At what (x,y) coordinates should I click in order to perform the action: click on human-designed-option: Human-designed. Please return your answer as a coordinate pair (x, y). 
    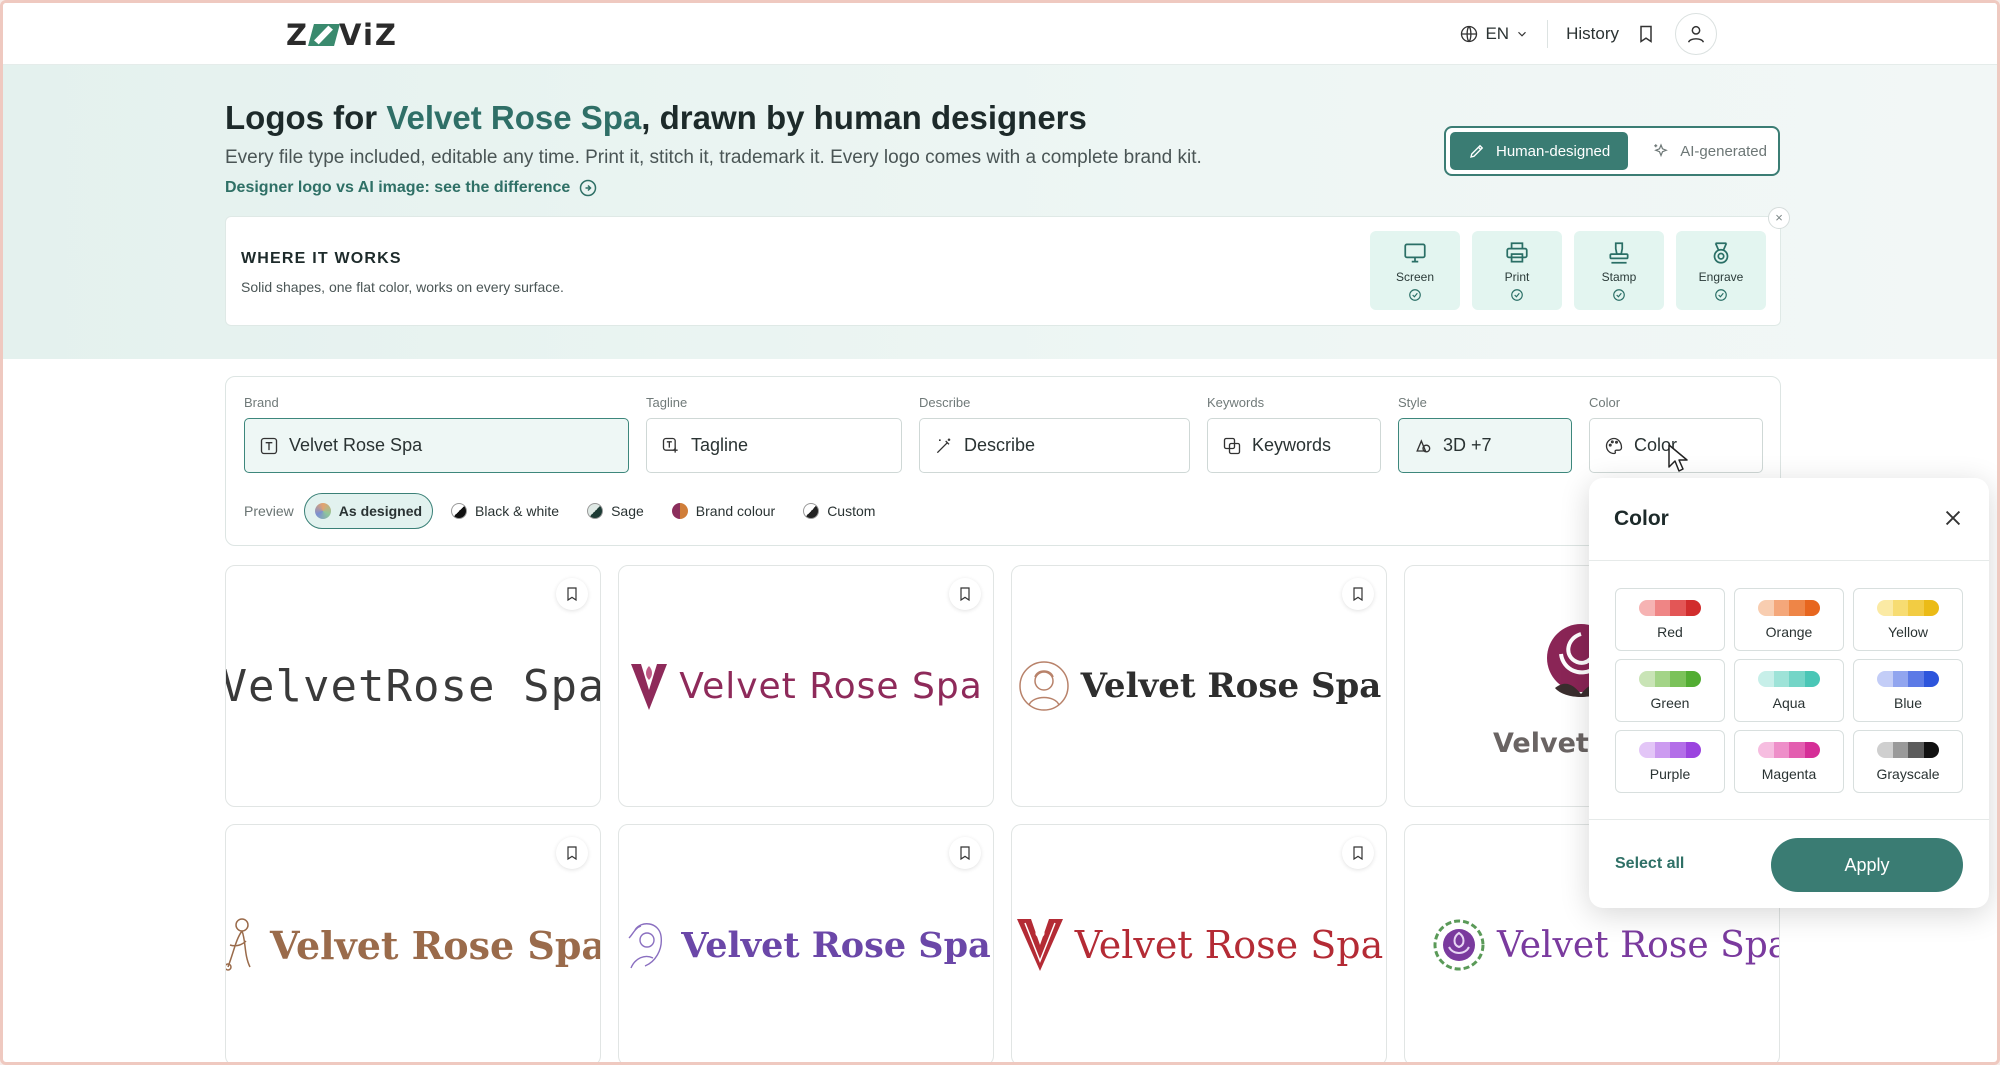
    Looking at the image, I should click on (1539, 151).